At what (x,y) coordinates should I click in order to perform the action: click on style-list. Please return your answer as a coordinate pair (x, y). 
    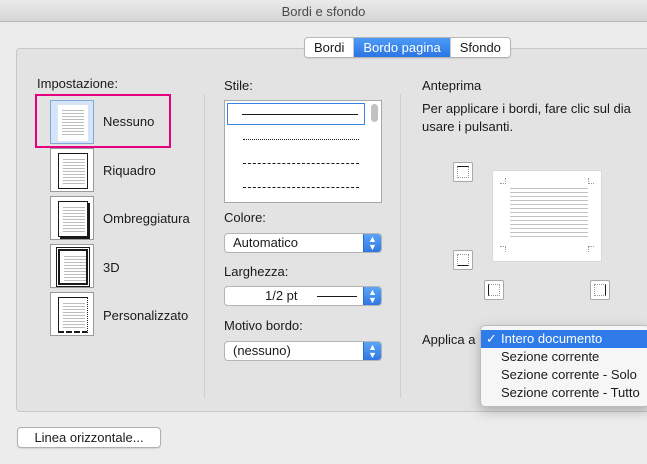
    Looking at the image, I should click on (303, 151).